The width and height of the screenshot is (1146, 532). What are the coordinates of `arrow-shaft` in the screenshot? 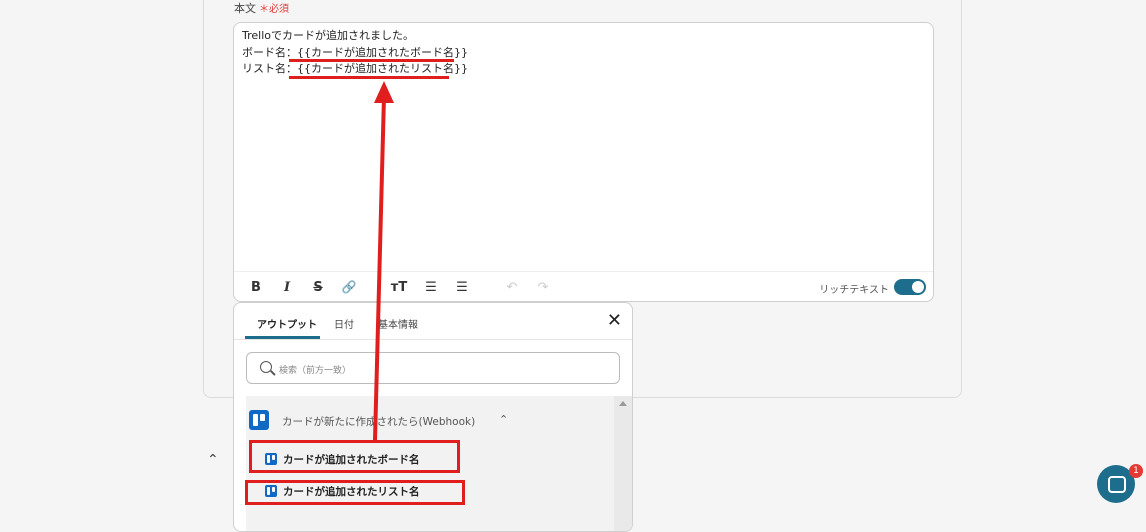 It's located at (379, 268).